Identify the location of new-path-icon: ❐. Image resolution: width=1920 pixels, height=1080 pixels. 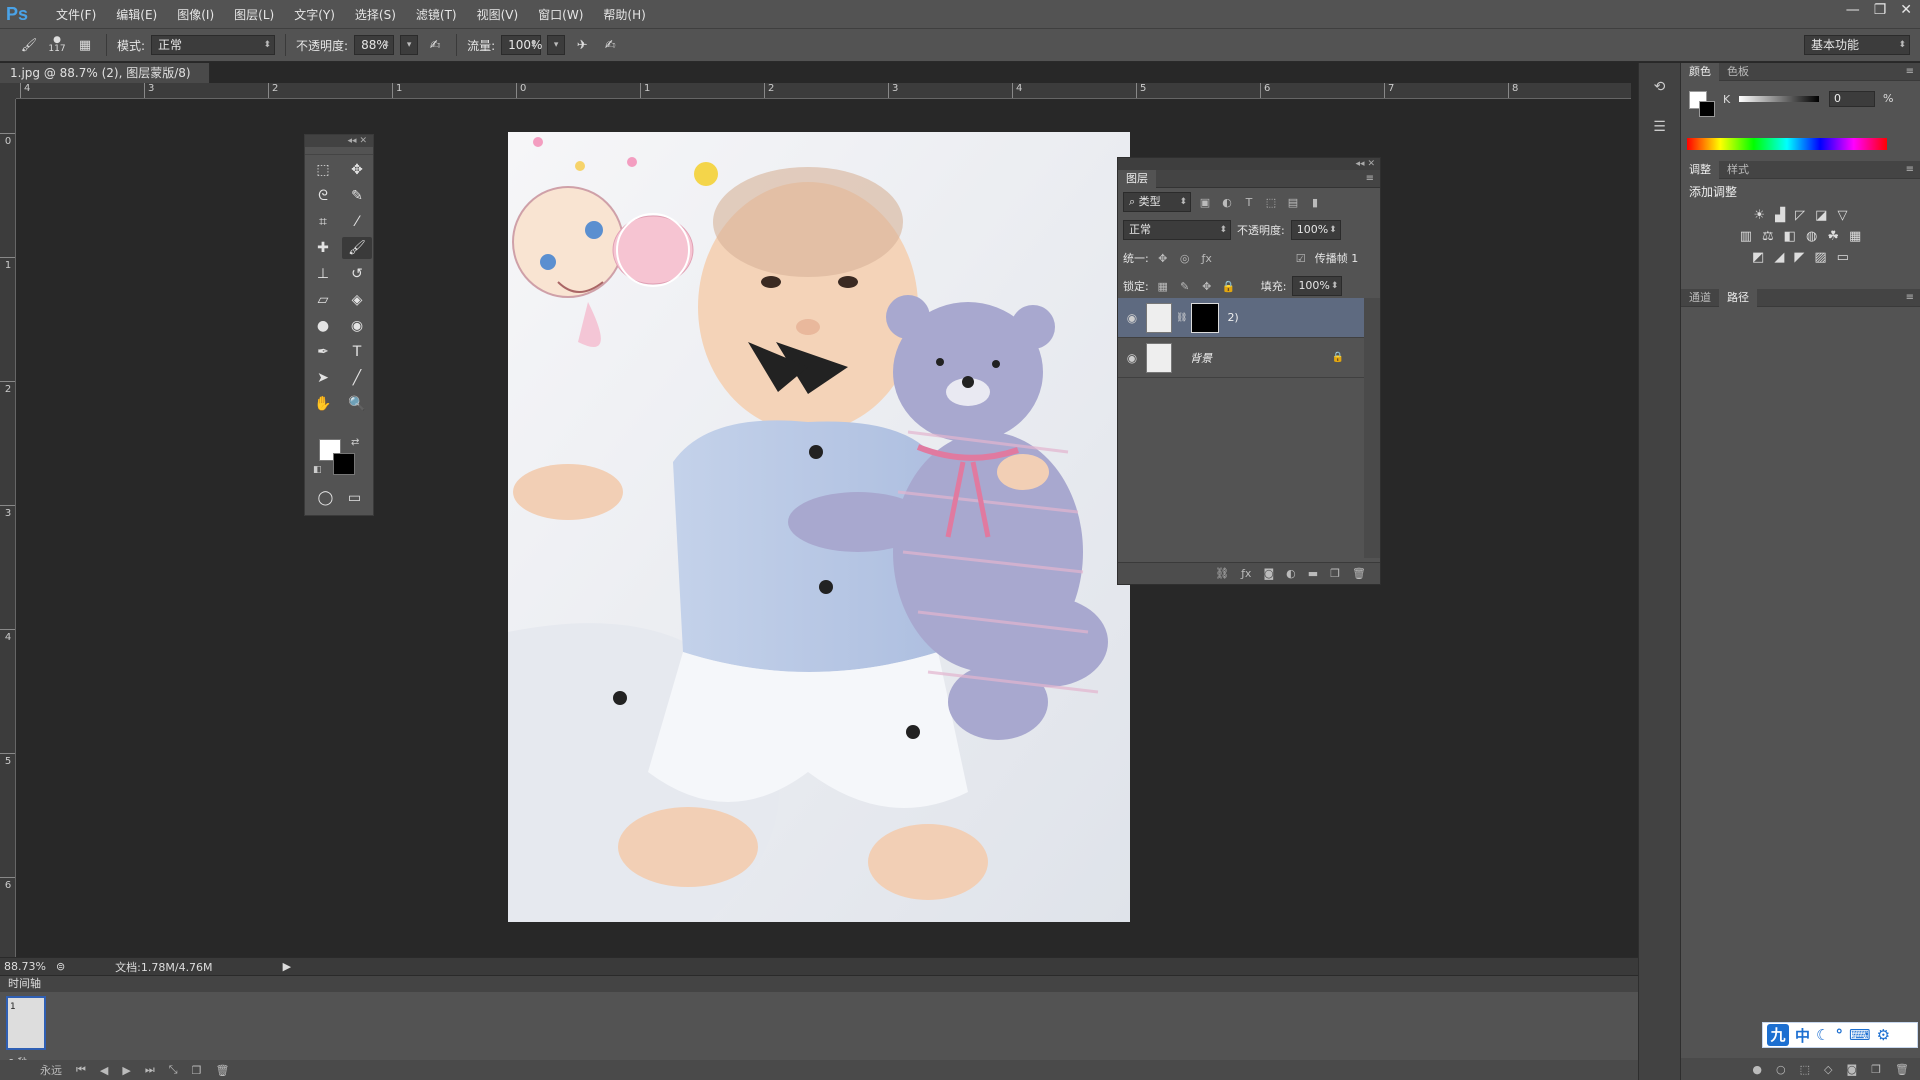
(1876, 1069).